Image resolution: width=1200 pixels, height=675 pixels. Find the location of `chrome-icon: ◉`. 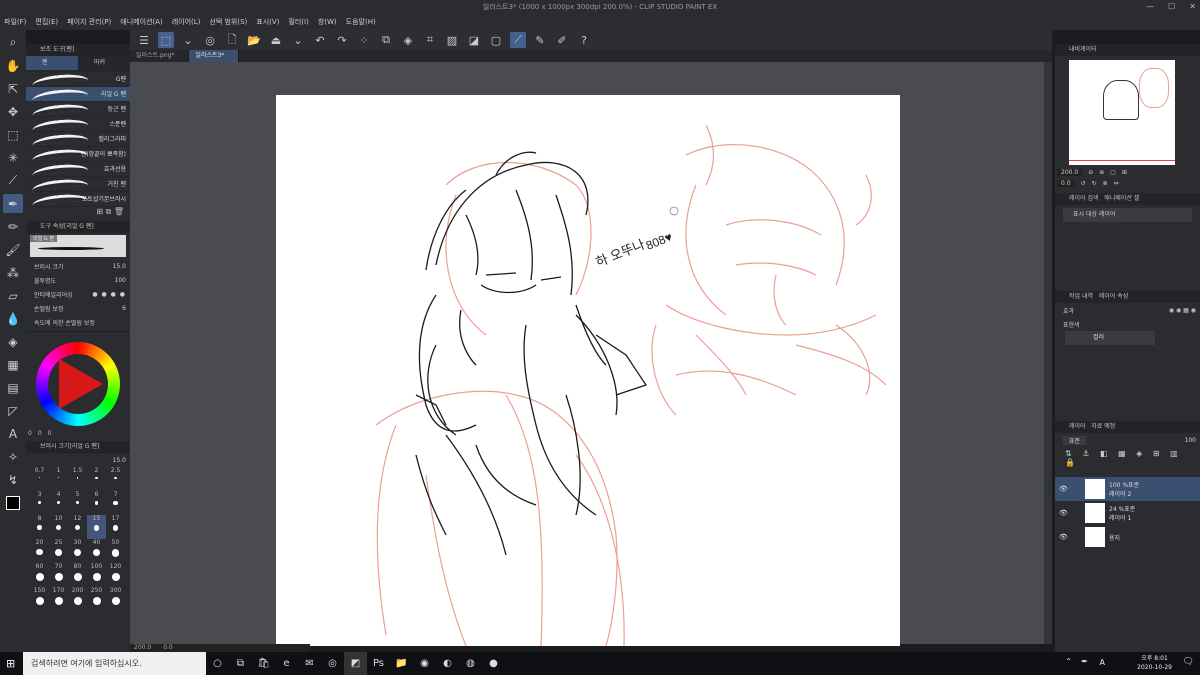

chrome-icon: ◉ is located at coordinates (424, 663).